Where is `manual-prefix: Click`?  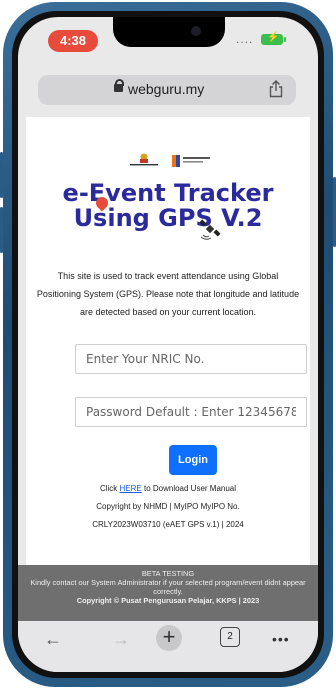 manual-prefix: Click is located at coordinates (109, 488).